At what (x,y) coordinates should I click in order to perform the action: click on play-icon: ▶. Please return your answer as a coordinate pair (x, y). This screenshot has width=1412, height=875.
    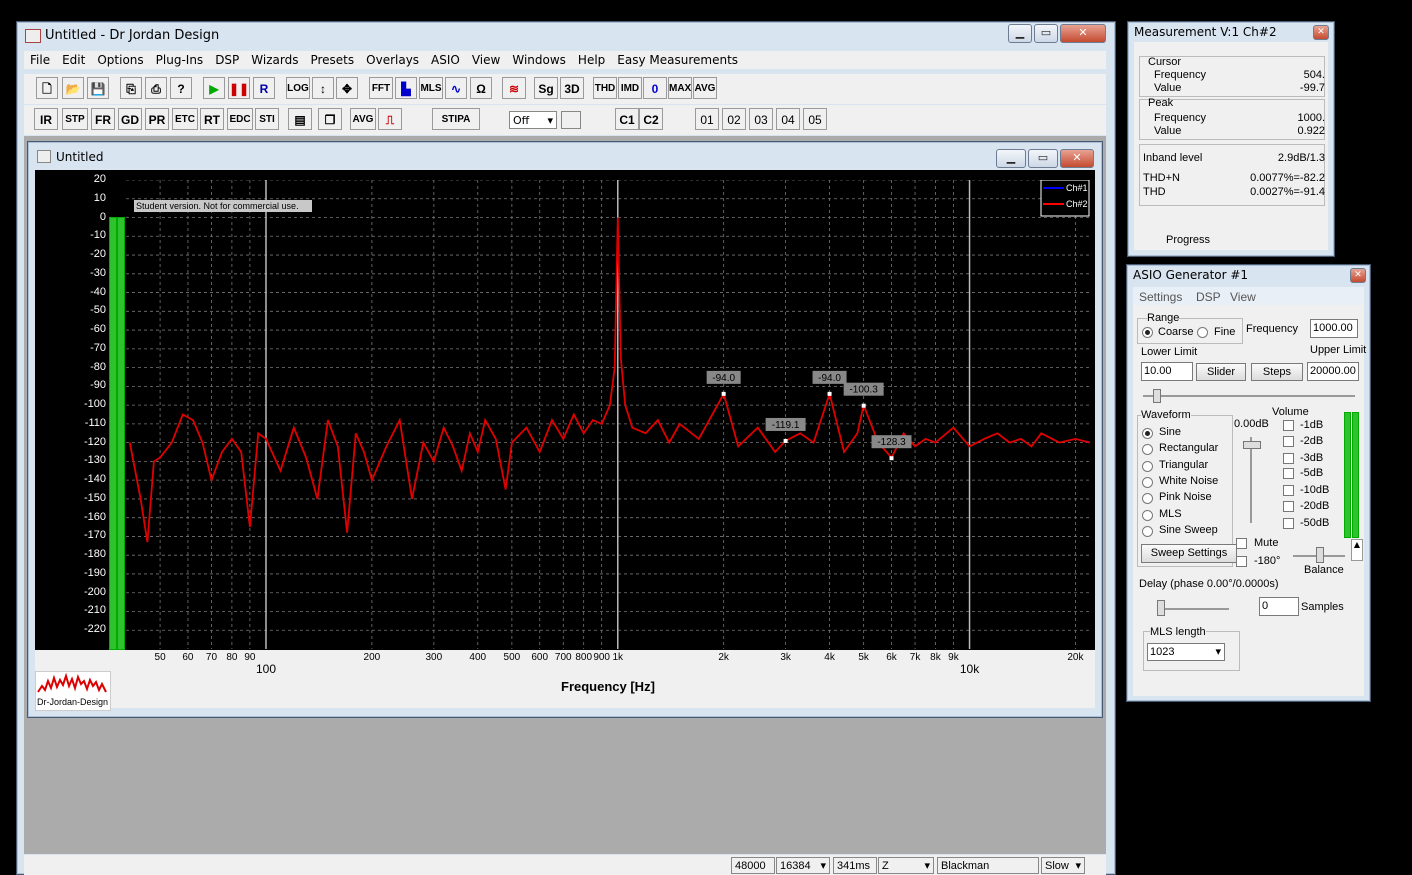
    Looking at the image, I should click on (214, 88).